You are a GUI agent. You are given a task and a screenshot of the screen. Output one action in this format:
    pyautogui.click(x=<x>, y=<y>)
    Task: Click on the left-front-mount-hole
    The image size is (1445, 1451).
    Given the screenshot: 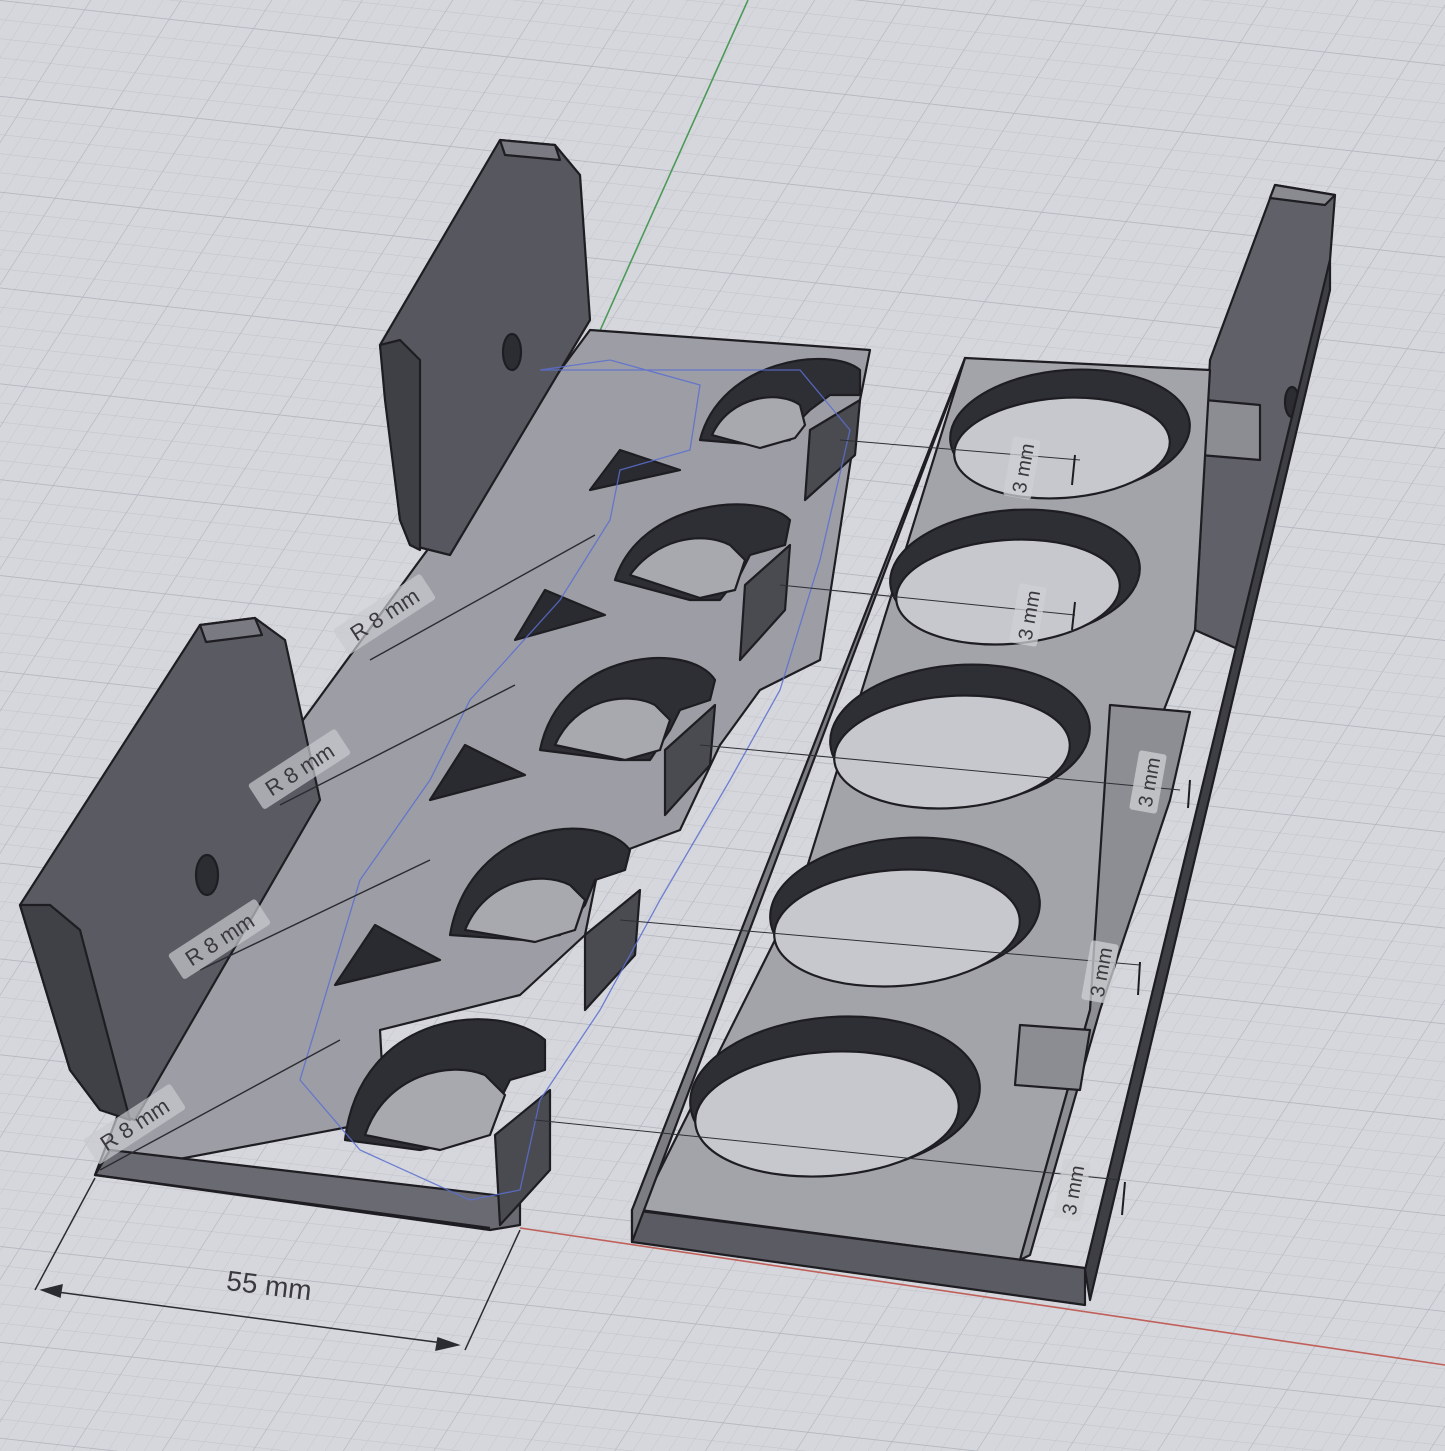 What is the action you would take?
    pyautogui.click(x=207, y=875)
    